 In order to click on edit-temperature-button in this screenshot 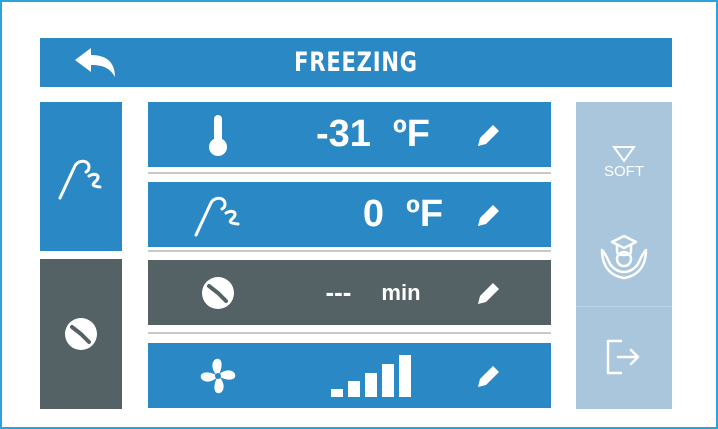, I will do `click(489, 134)`.